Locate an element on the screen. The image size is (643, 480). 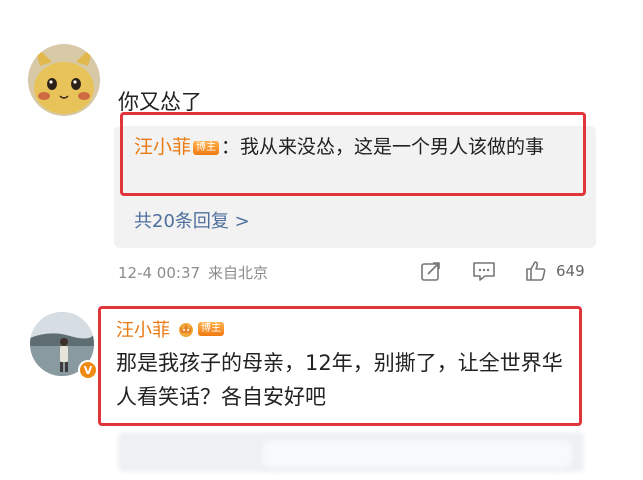
reply-body: ：我从来没怂，这是一个男人该做的事 is located at coordinates (383, 147).